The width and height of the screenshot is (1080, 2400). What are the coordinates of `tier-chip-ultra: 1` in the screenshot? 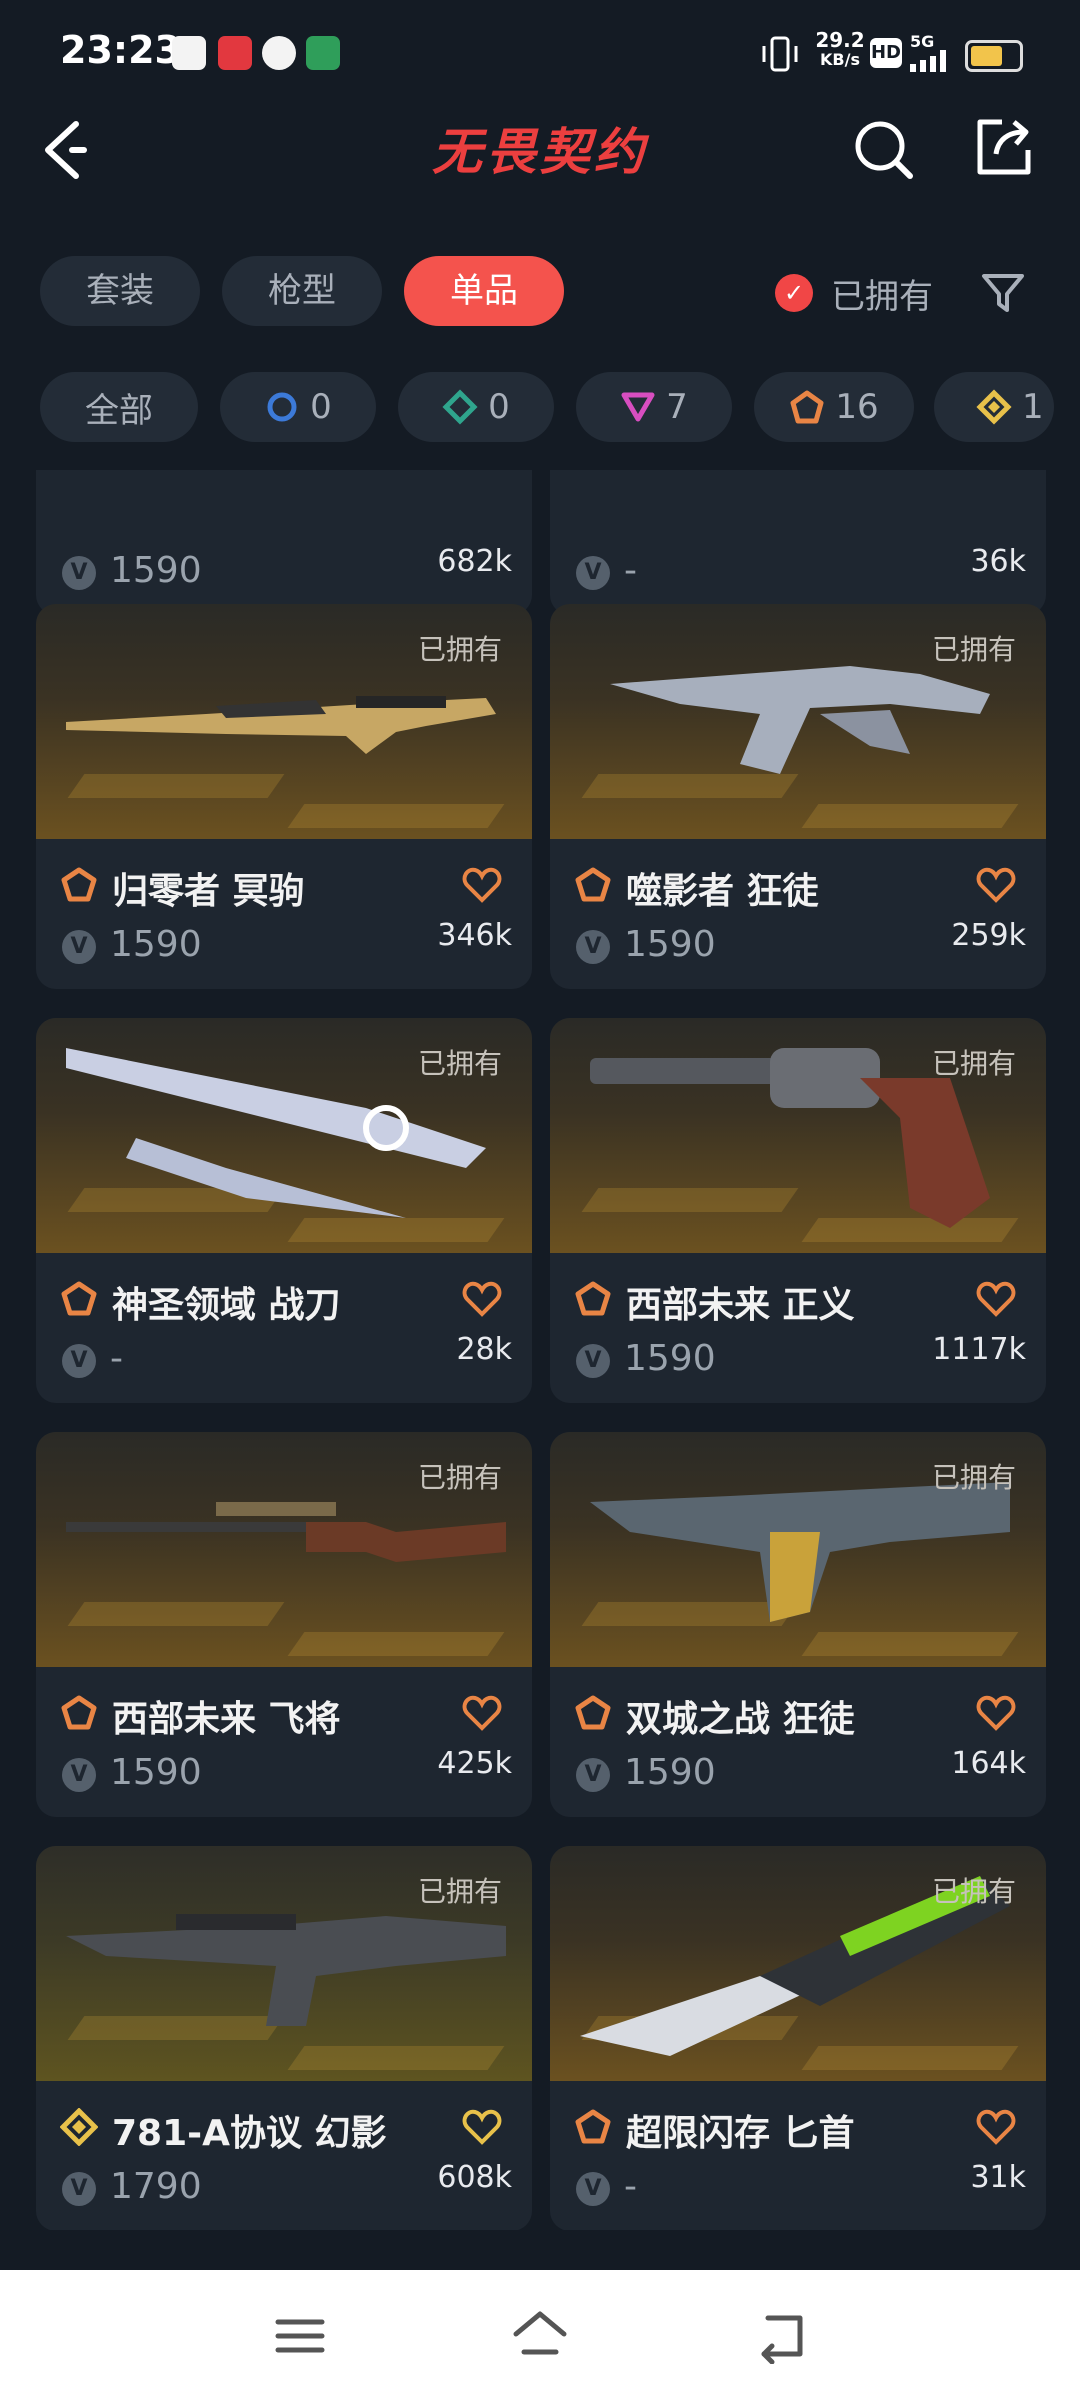 It's located at (994, 407).